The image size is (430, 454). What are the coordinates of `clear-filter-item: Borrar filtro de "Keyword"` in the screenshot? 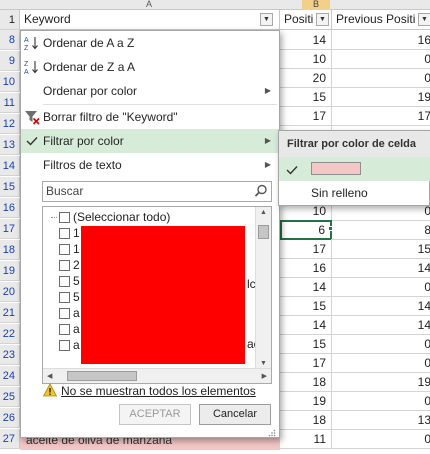 It's located at (150, 117).